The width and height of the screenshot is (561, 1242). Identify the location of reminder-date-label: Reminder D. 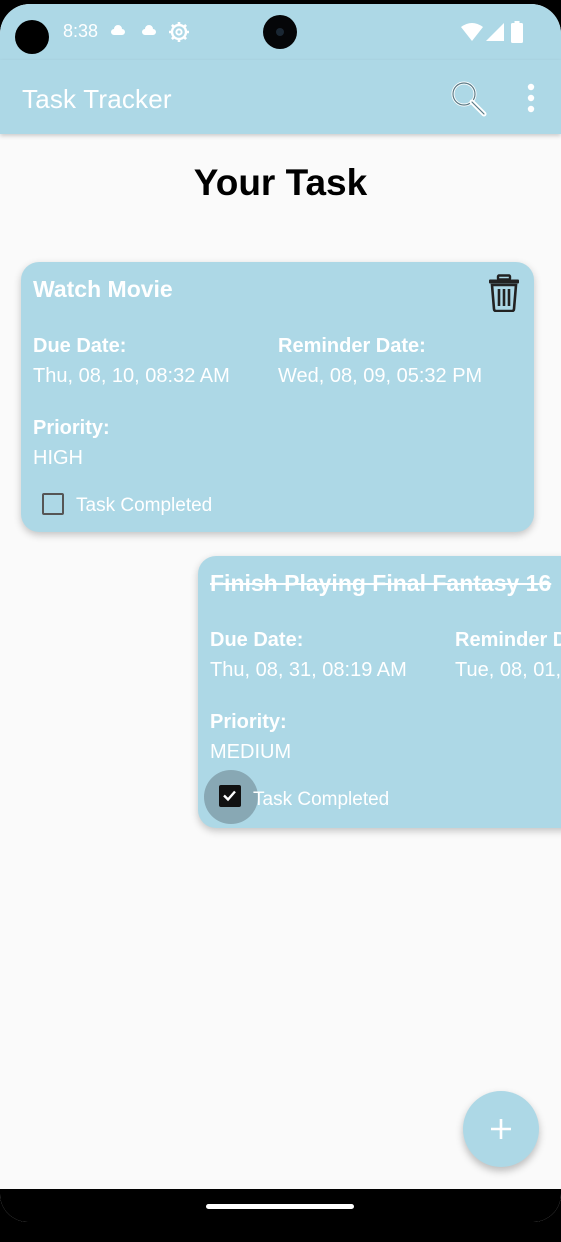
(508, 640).